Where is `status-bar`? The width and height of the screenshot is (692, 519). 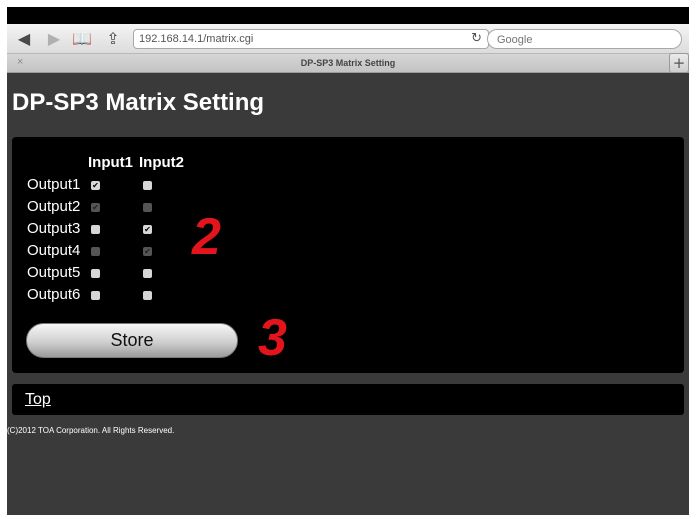 status-bar is located at coordinates (348, 15).